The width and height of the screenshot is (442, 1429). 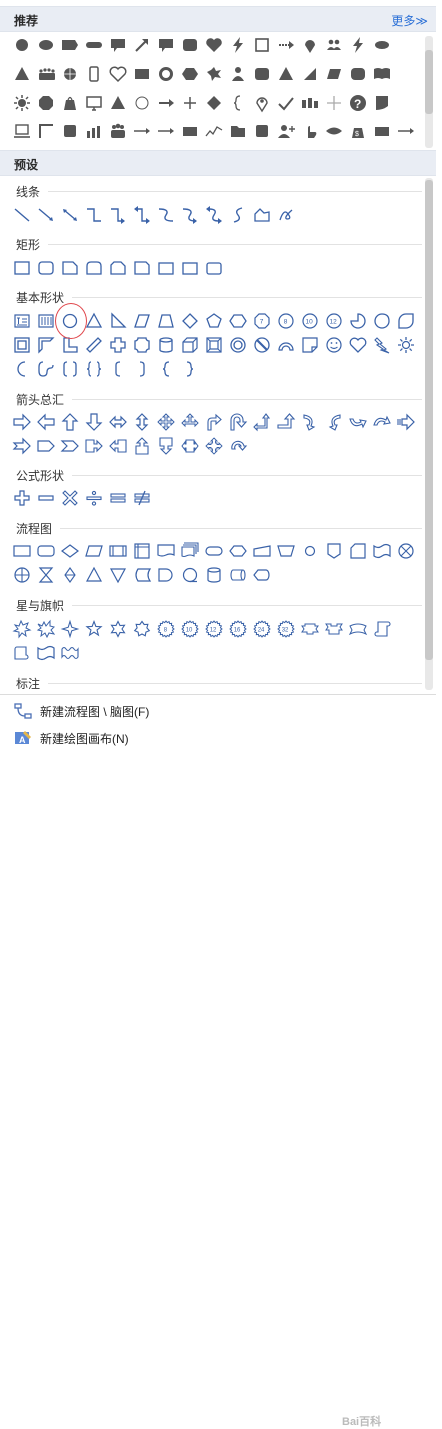 What do you see at coordinates (70, 369) in the screenshot?
I see `b-bracket-pair-icon` at bounding box center [70, 369].